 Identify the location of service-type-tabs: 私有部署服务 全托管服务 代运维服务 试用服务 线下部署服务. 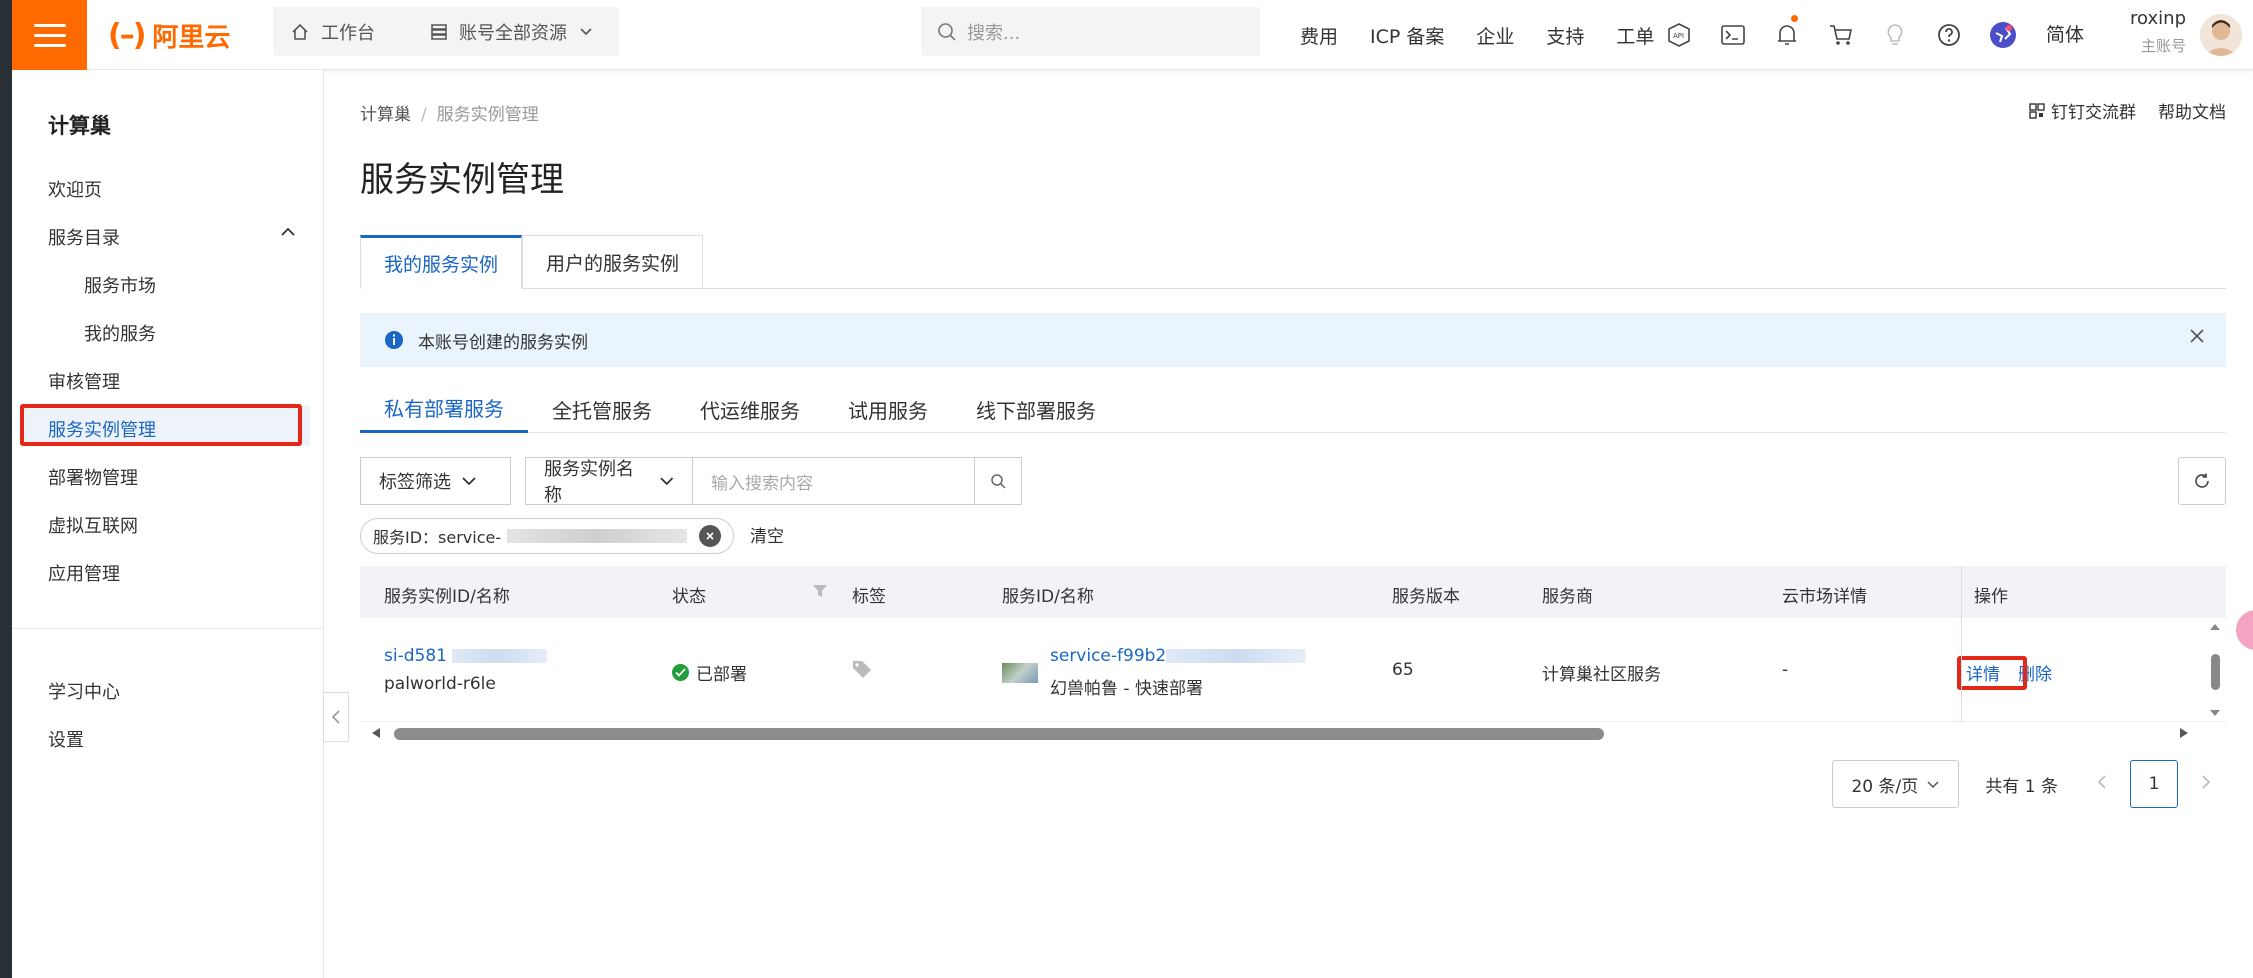
(740, 409).